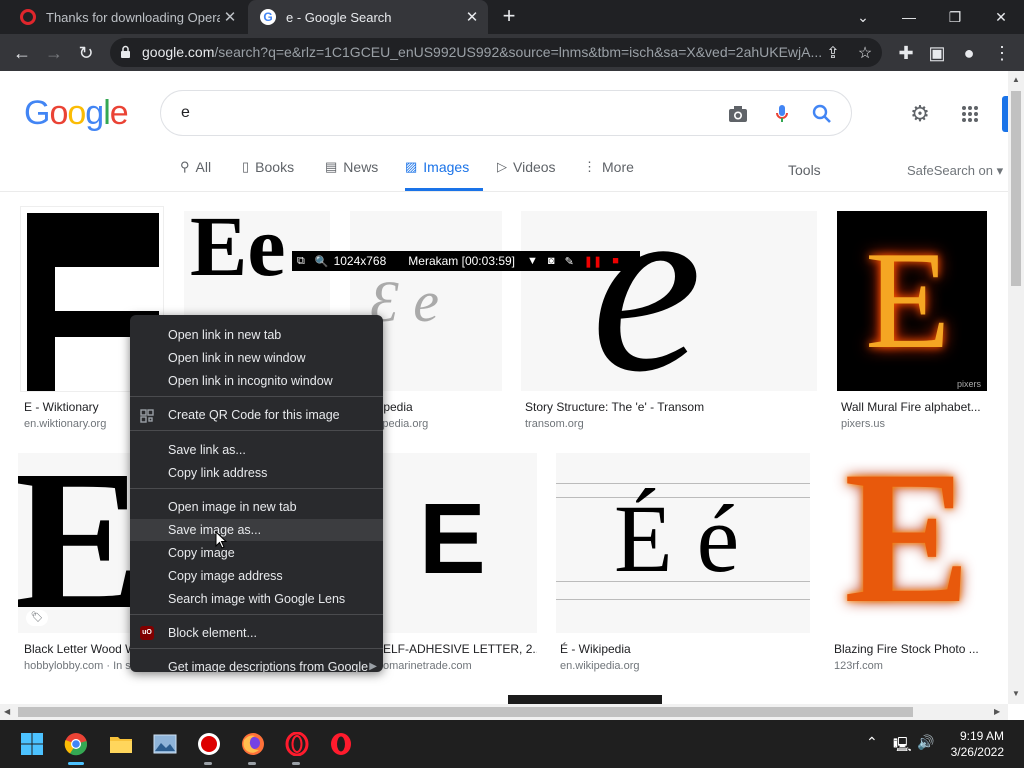  Describe the element at coordinates (526, 175) in the screenshot. I see `tab-videos: ▷ Videos` at that location.